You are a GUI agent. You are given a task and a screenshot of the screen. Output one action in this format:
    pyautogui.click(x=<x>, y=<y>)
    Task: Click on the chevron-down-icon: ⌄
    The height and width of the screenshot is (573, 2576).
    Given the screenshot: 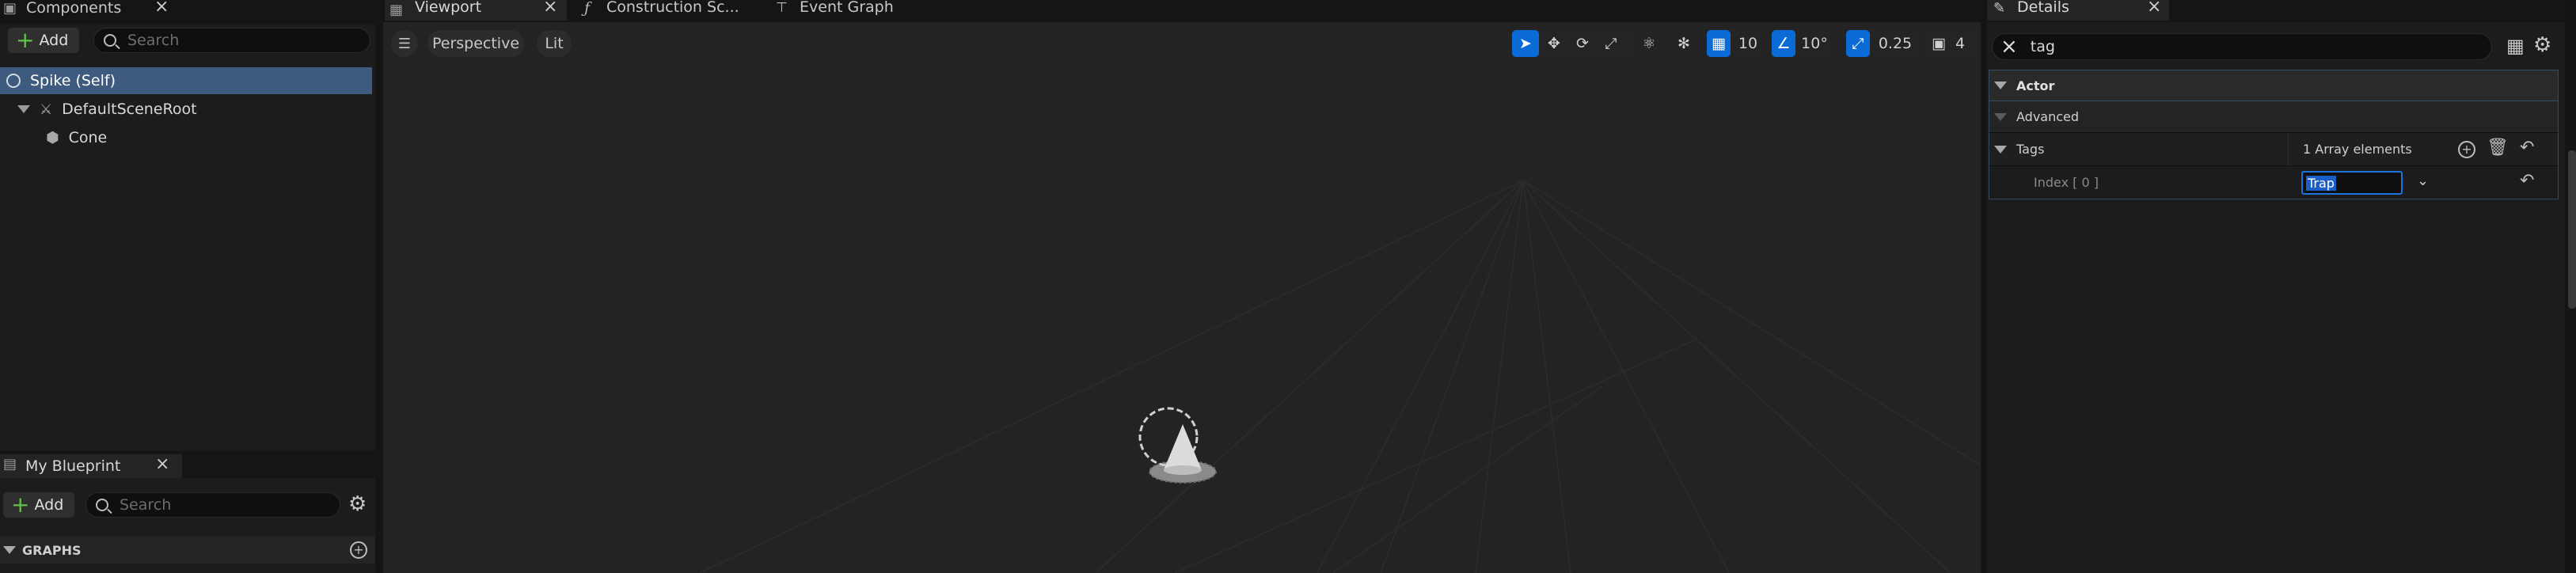 What is the action you would take?
    pyautogui.click(x=2423, y=181)
    